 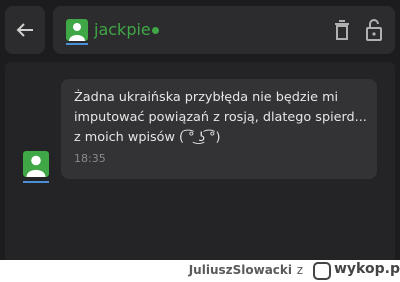 What do you see at coordinates (224, 30) in the screenshot?
I see `conversation-header: jackpie` at bounding box center [224, 30].